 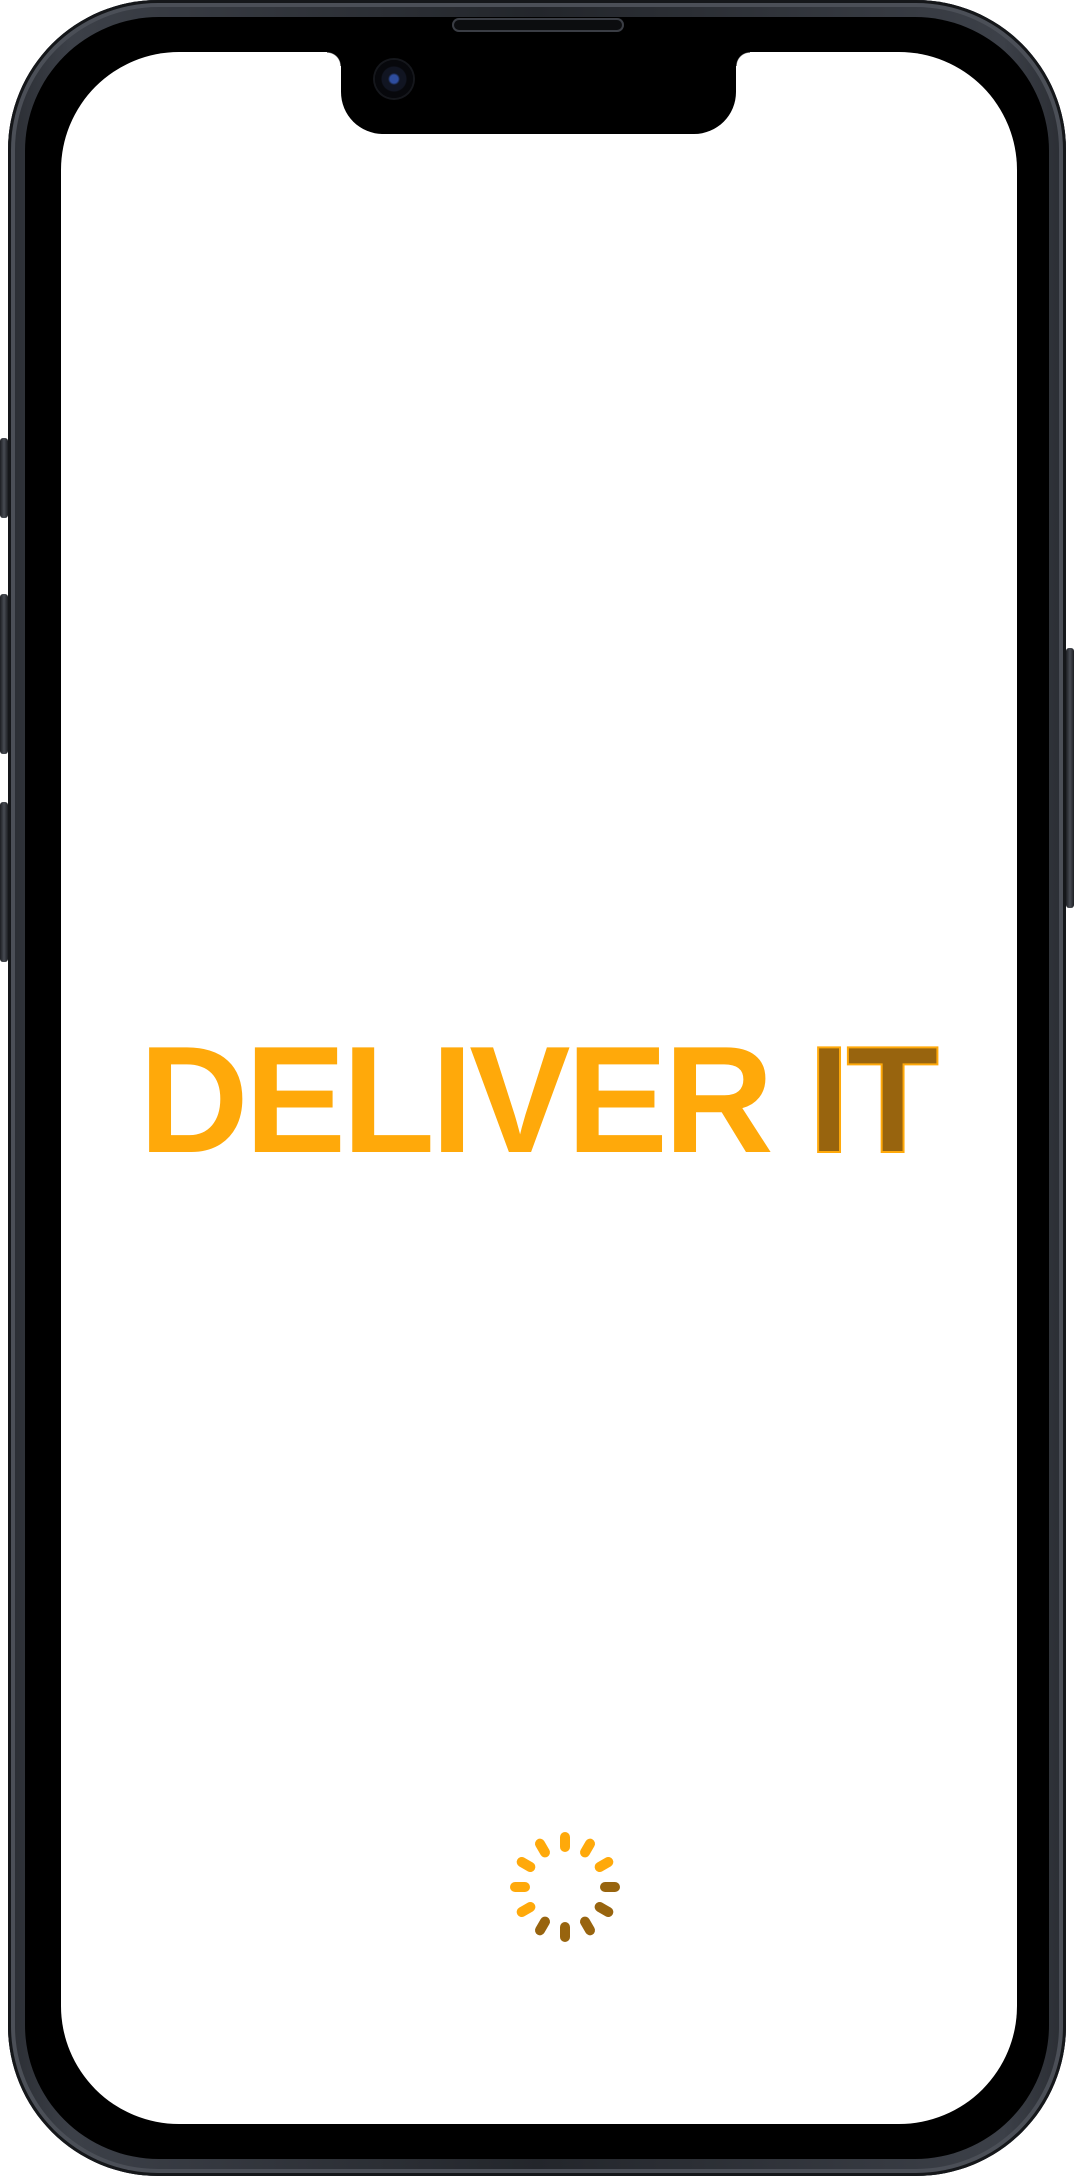 What do you see at coordinates (1070, 778) in the screenshot?
I see `power-button` at bounding box center [1070, 778].